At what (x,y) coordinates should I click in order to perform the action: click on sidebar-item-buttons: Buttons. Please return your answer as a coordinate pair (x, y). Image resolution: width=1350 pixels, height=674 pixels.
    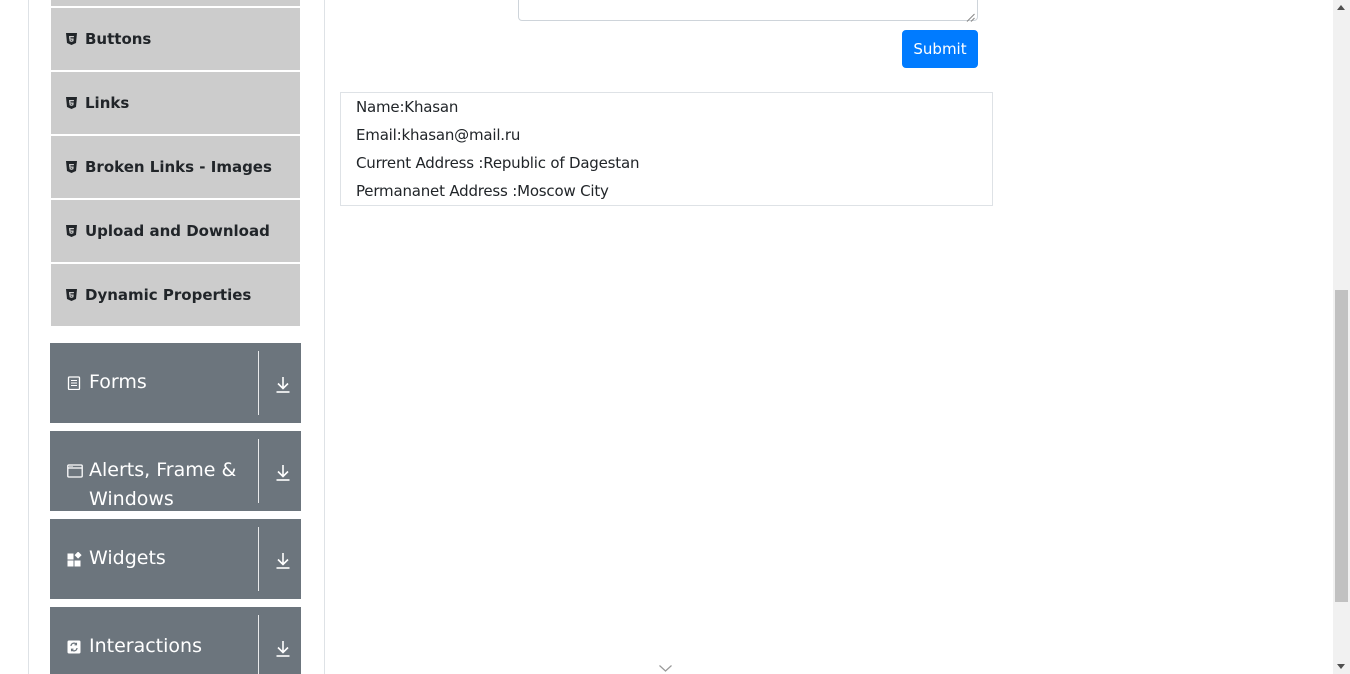
    Looking at the image, I should click on (175, 39).